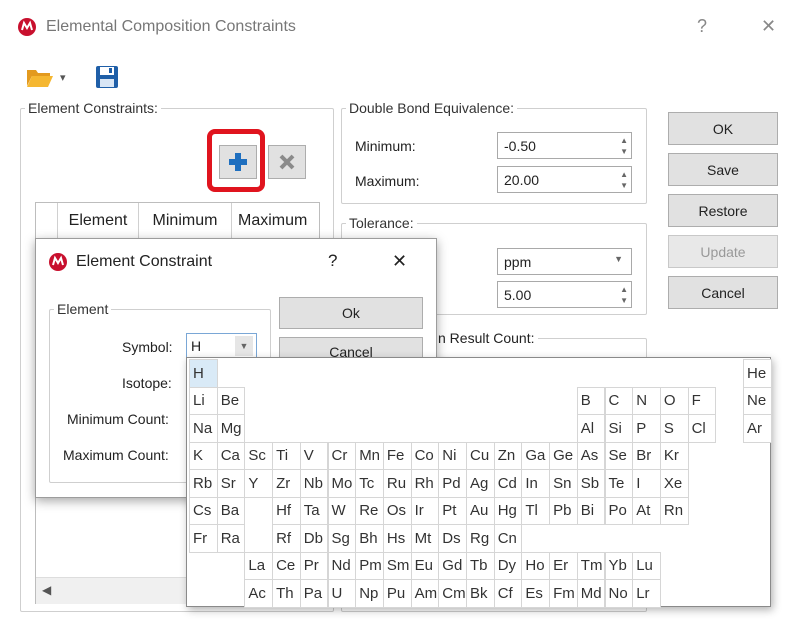 This screenshot has width=801, height=632. What do you see at coordinates (508, 483) in the screenshot?
I see `element-cell-cd: Cd` at bounding box center [508, 483].